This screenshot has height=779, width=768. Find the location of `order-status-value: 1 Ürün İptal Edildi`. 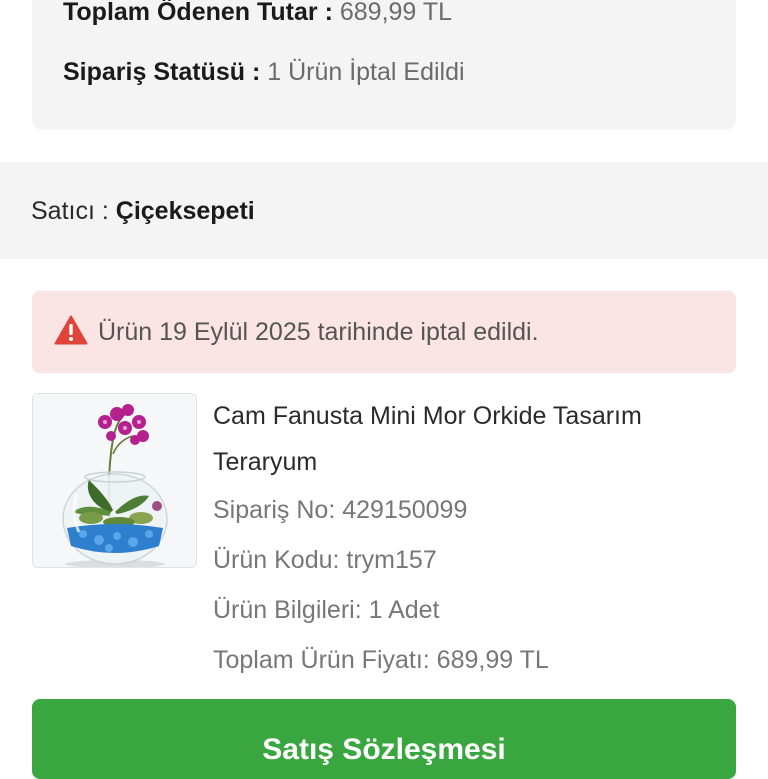

order-status-value: 1 Ürün İptal Edildi is located at coordinates (366, 72).